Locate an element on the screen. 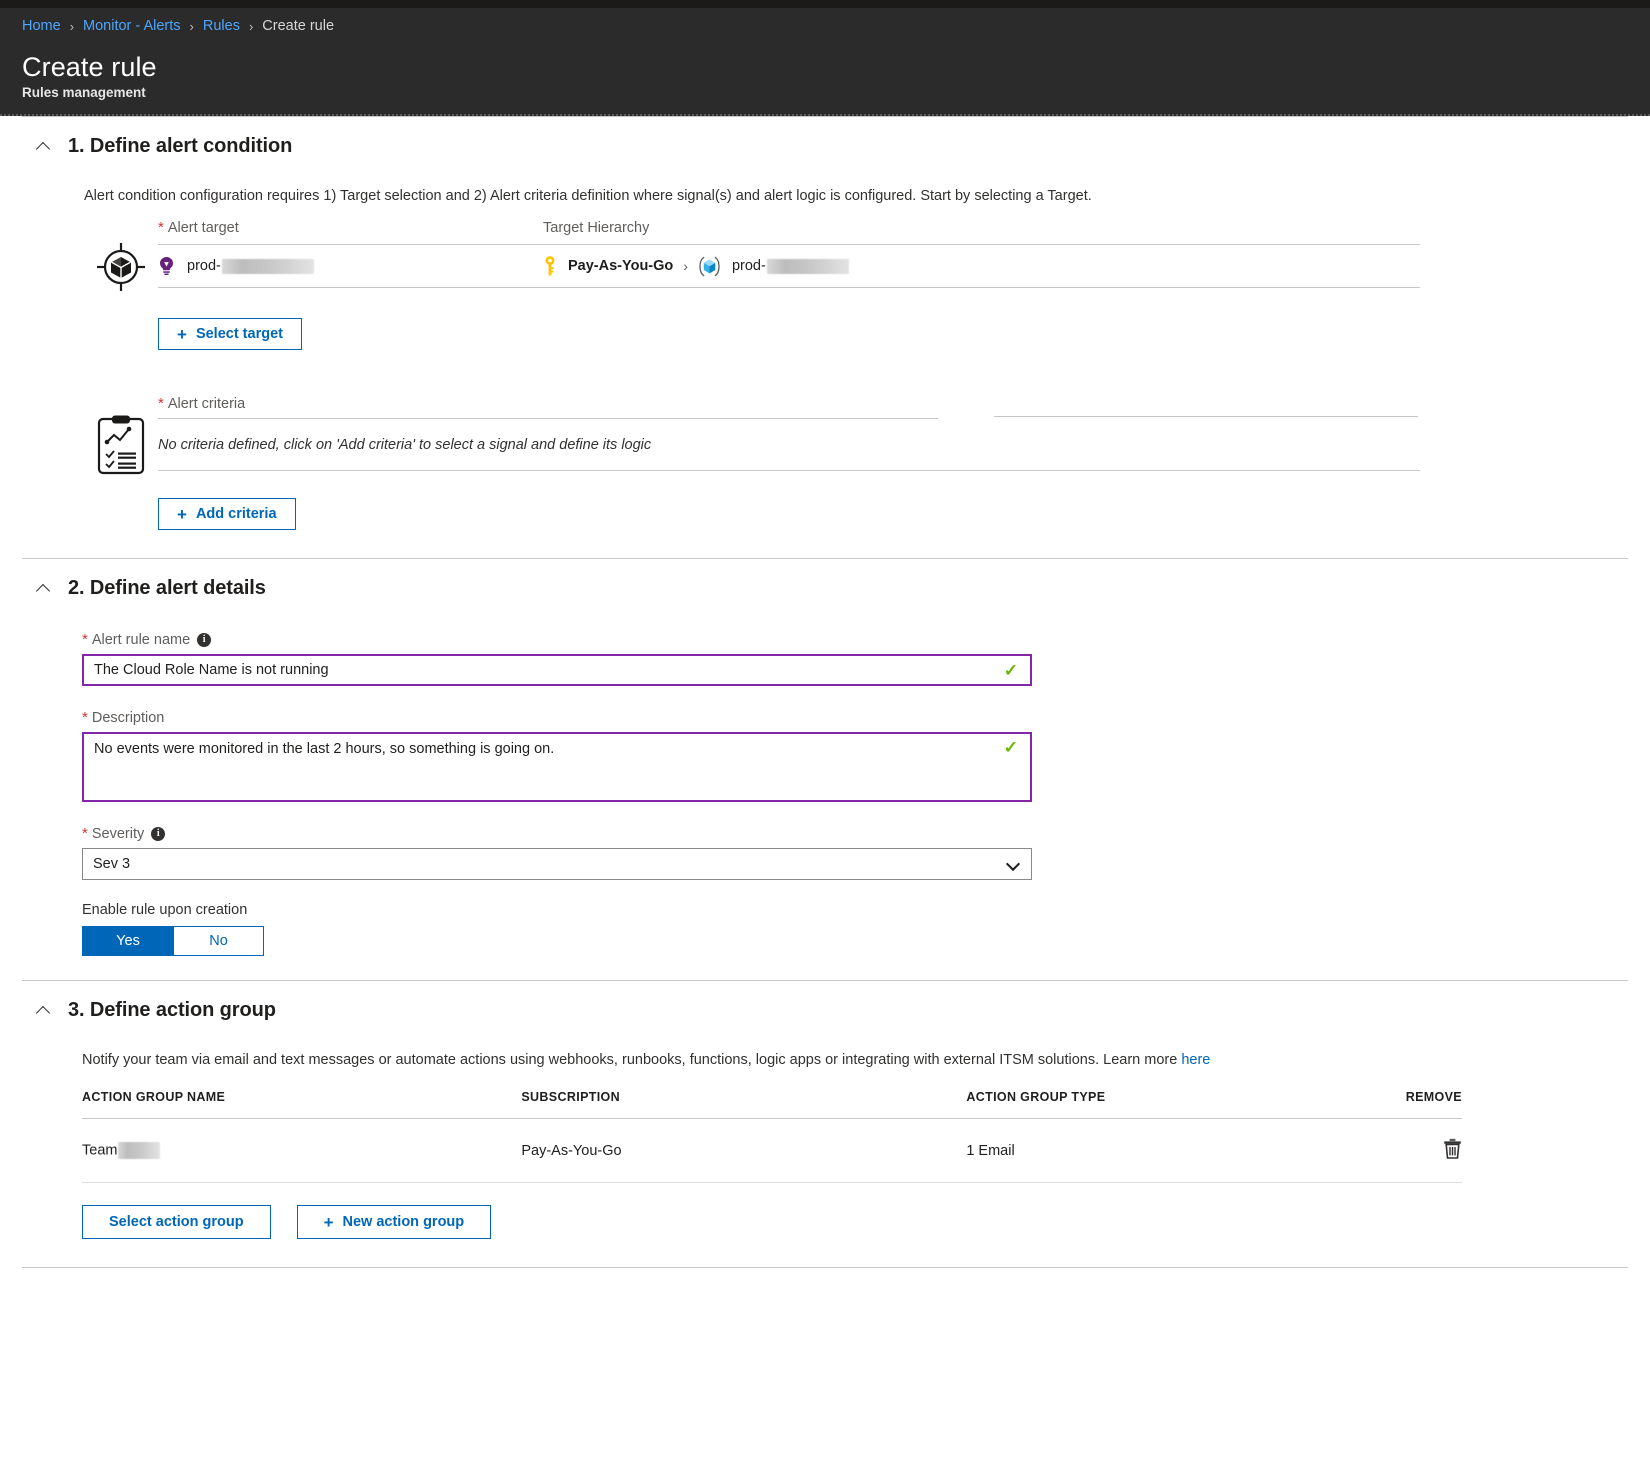 This screenshot has height=1468, width=1650. page-subtitle: Rules management is located at coordinates (84, 92).